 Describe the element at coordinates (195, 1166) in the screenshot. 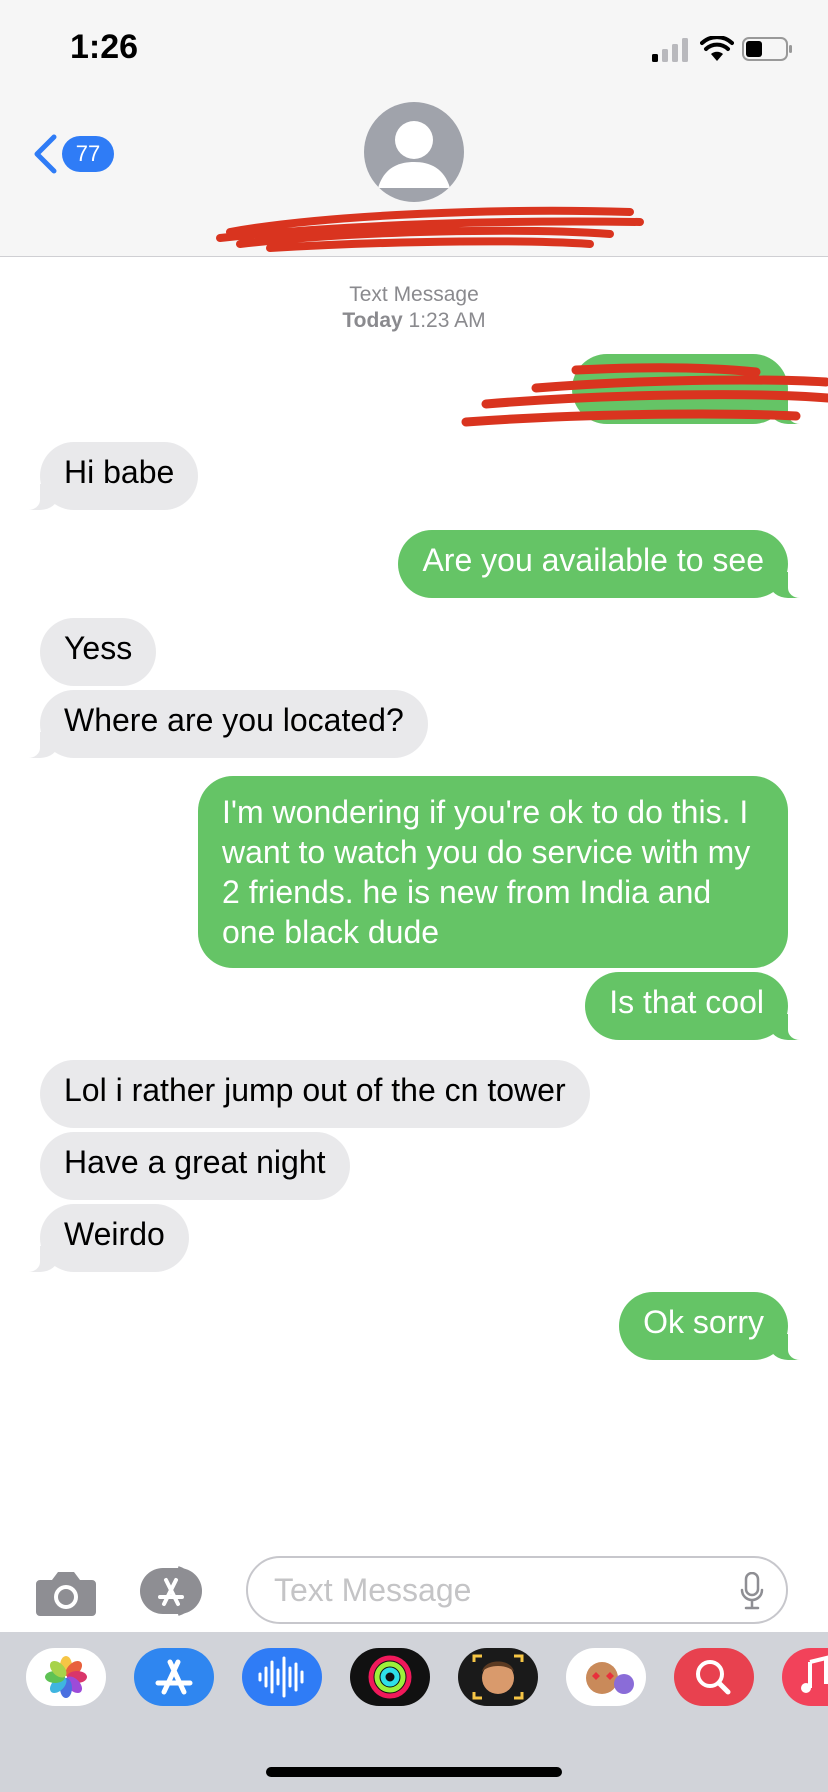

I see `message-bubble-incoming: Have a great night` at that location.